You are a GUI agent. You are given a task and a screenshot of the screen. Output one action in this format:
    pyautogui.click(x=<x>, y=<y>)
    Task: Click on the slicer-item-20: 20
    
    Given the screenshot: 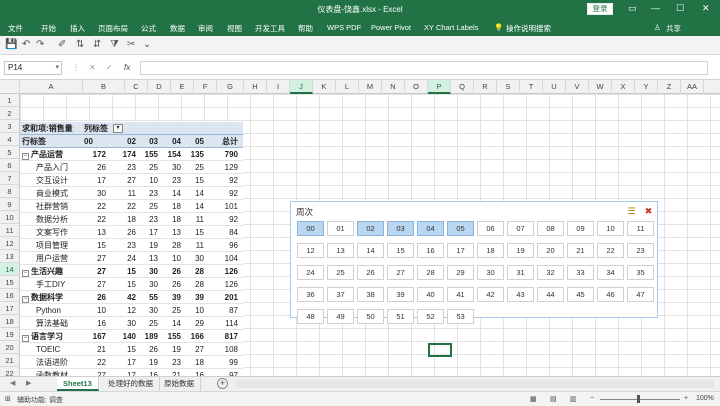 What is the action you would take?
    pyautogui.click(x=550, y=250)
    